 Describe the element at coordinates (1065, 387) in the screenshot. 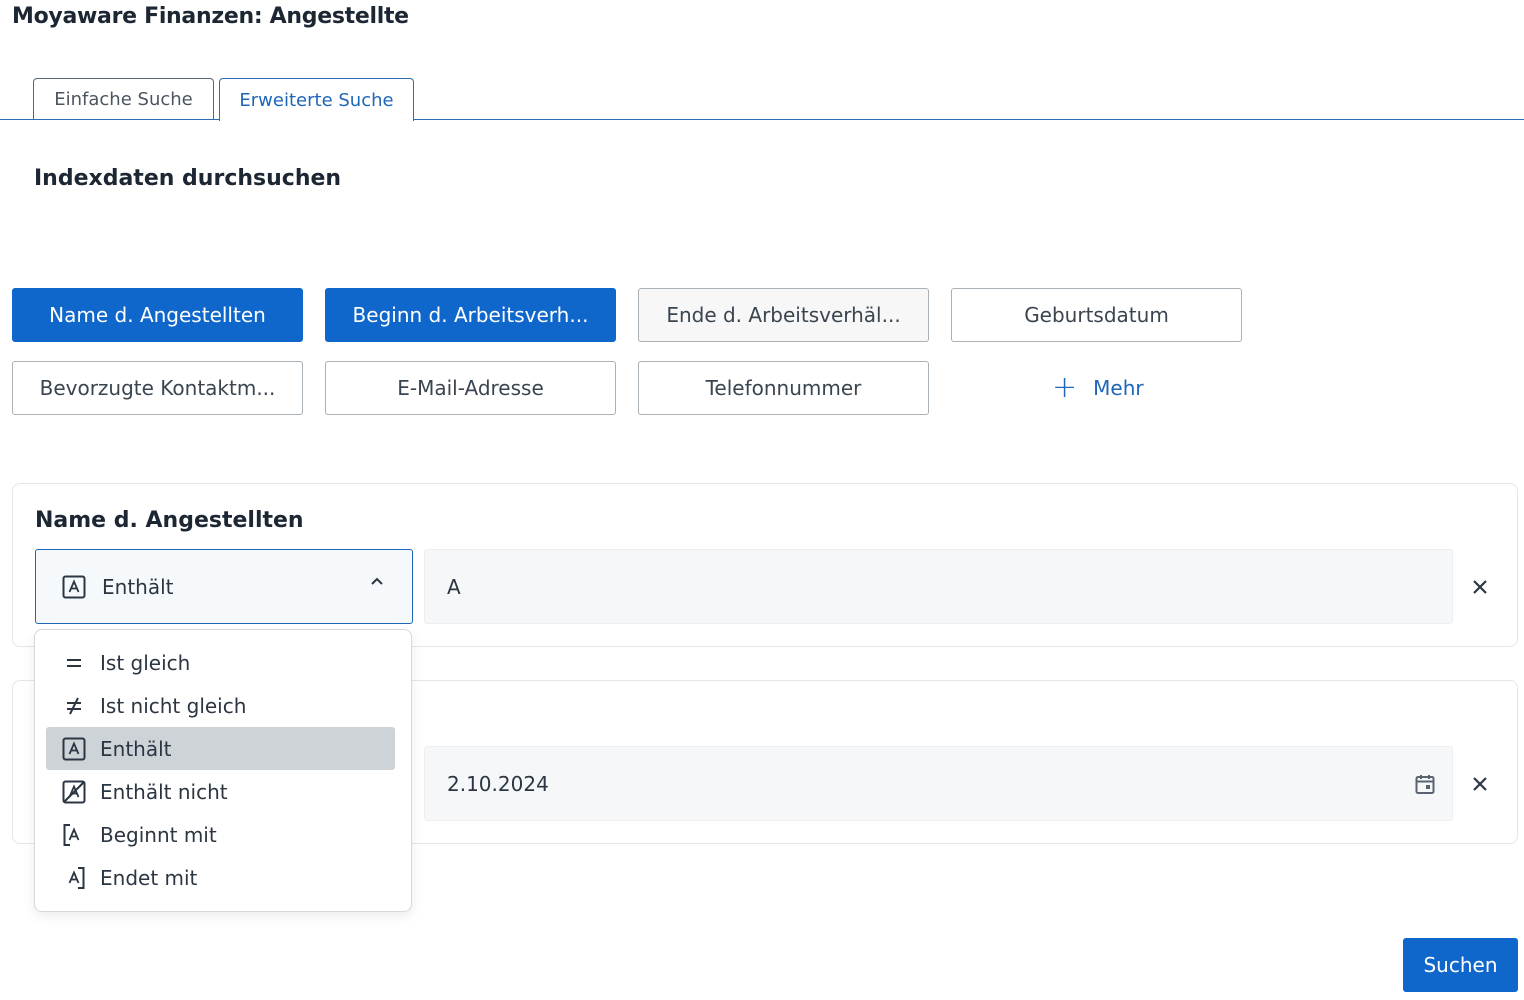

I see `plus-icon: +` at that location.